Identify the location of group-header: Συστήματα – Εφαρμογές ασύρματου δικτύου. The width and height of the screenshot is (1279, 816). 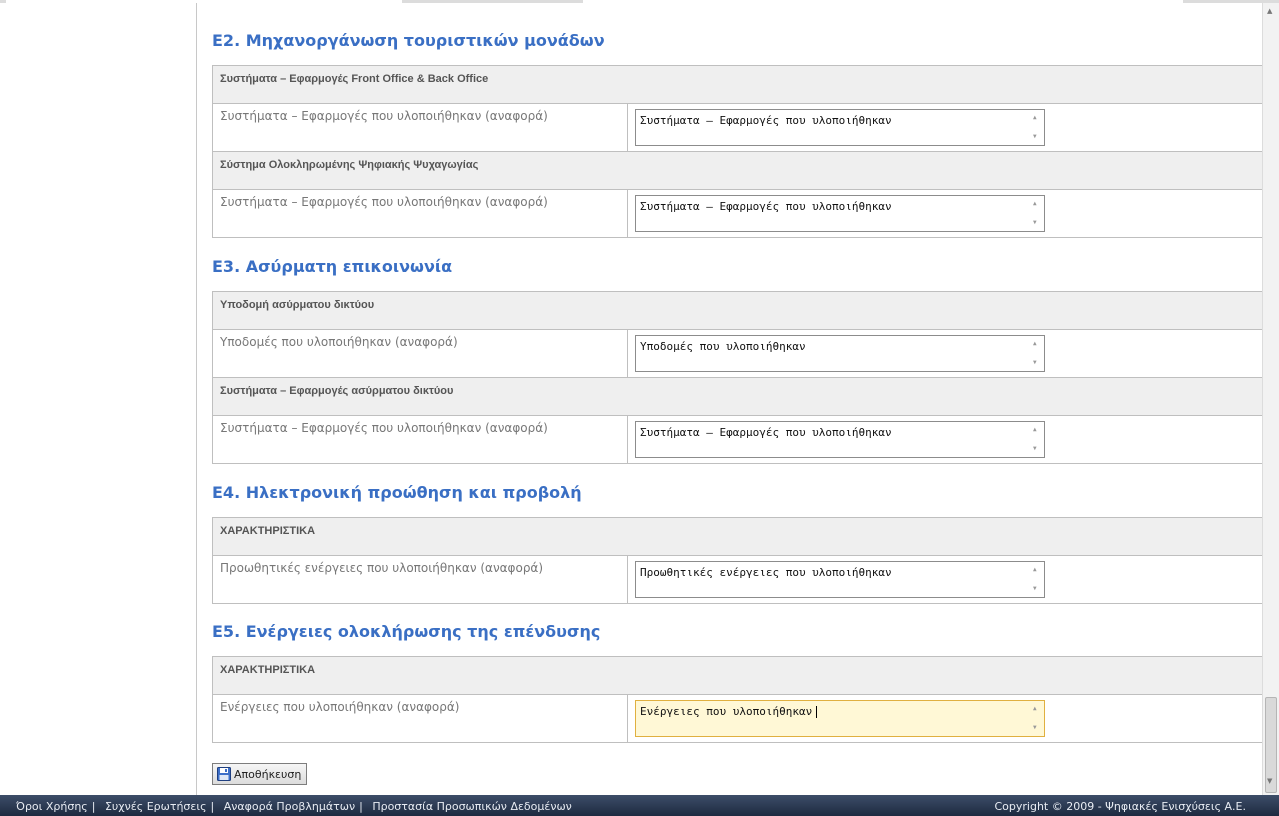
(737, 397).